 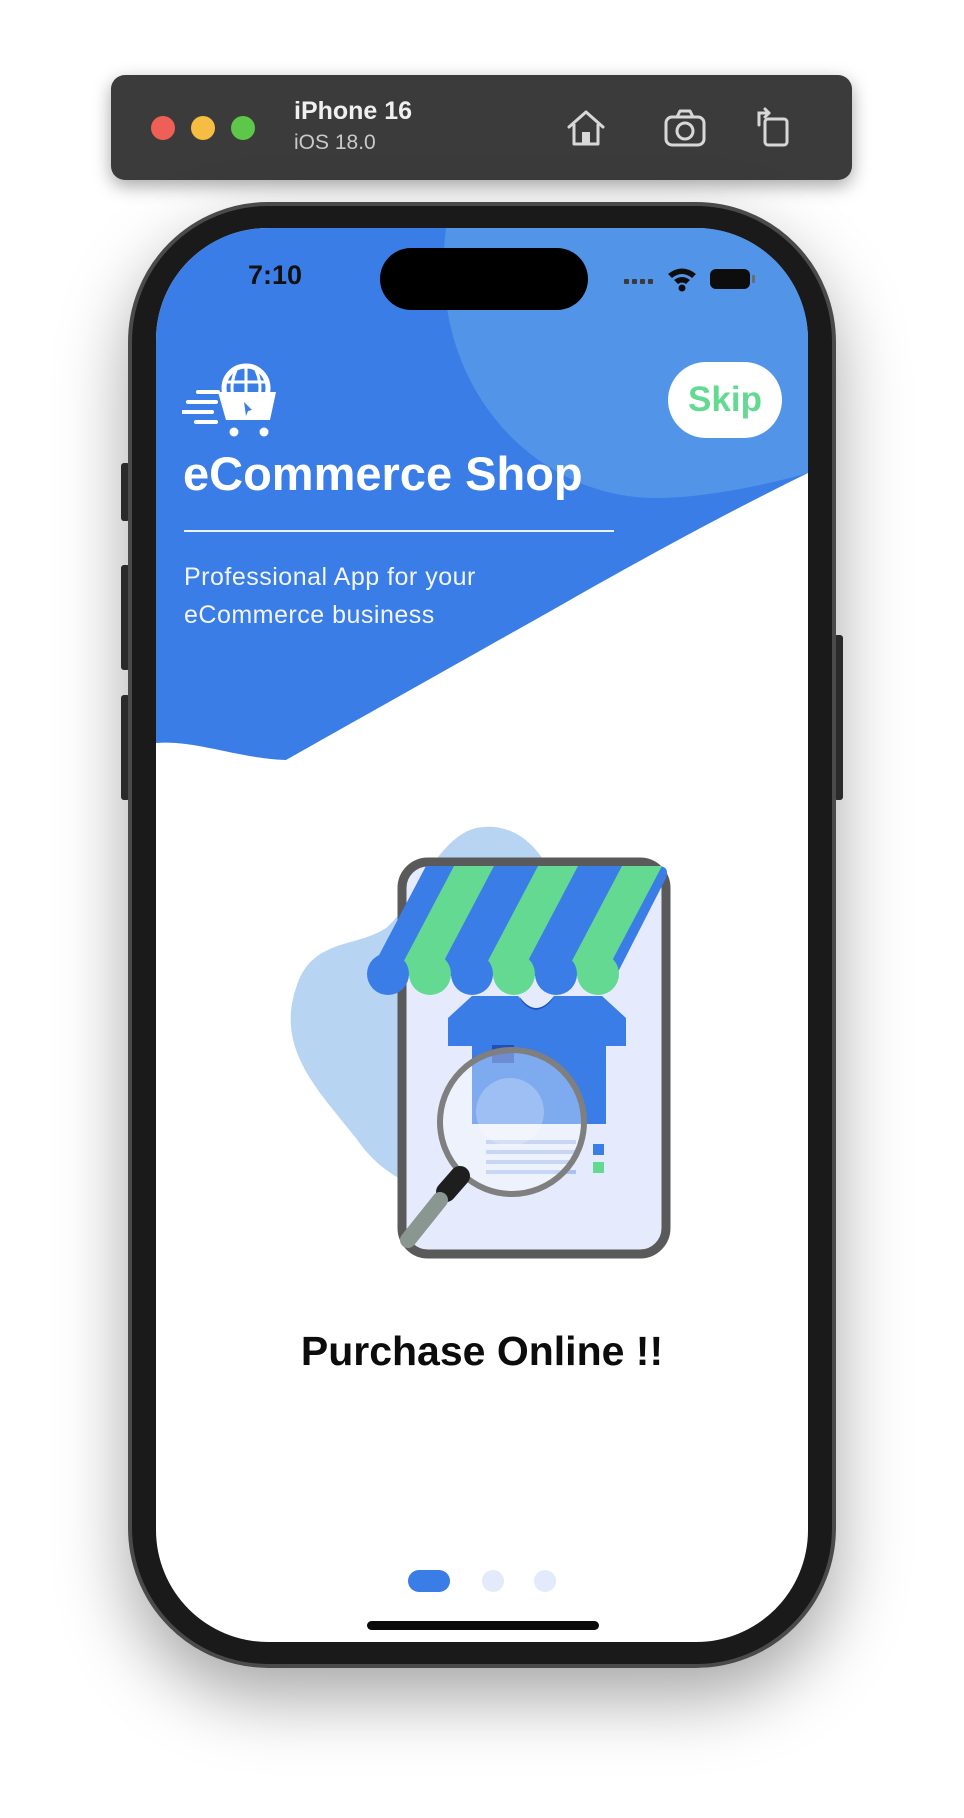 What do you see at coordinates (482, 1351) in the screenshot?
I see `onboarding-headline: Purchase Online !!` at bounding box center [482, 1351].